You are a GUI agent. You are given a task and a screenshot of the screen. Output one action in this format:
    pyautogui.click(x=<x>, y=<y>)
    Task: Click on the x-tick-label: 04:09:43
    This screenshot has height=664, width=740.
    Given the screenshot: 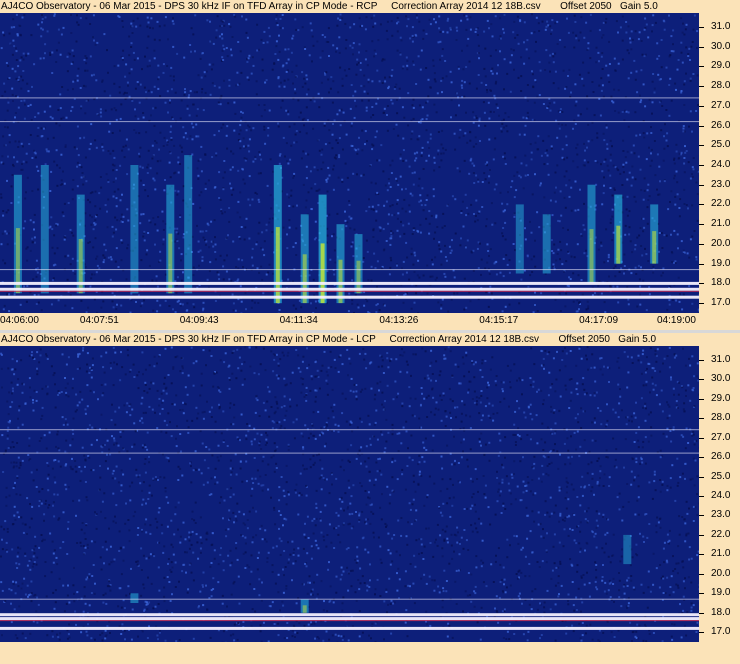 What is the action you would take?
    pyautogui.click(x=199, y=320)
    